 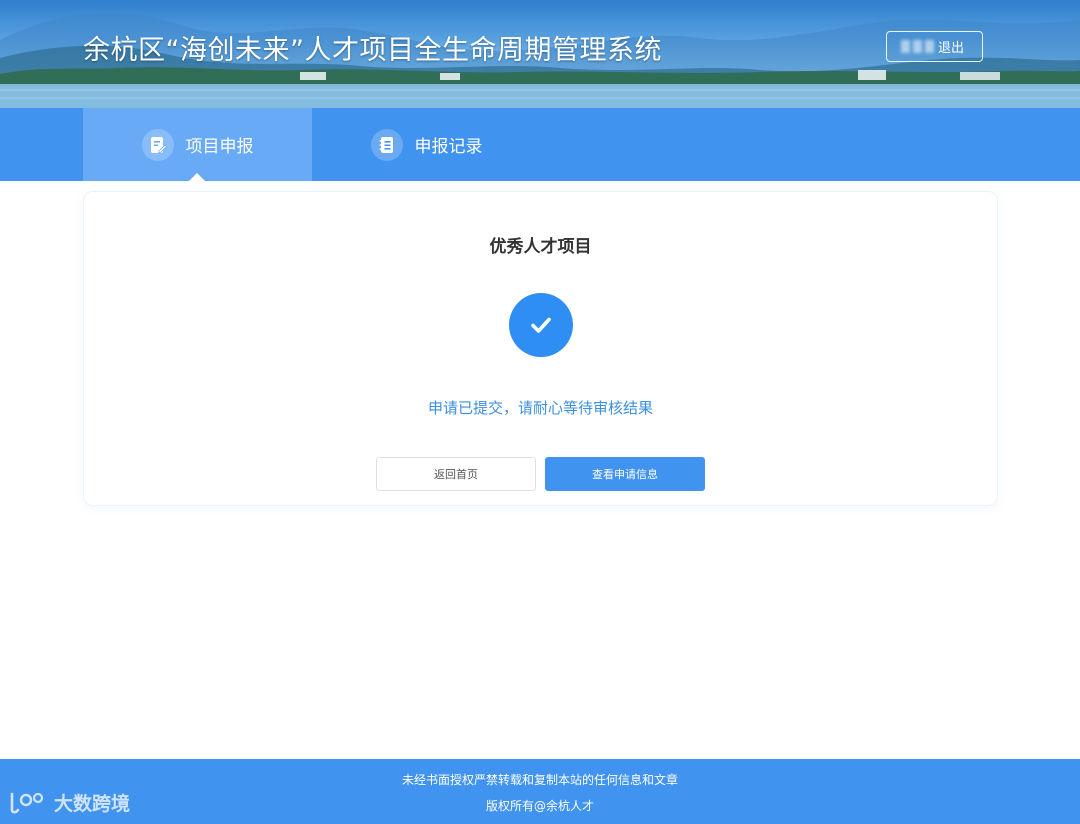 I want to click on tab-label: 项目申报, so click(x=219, y=147).